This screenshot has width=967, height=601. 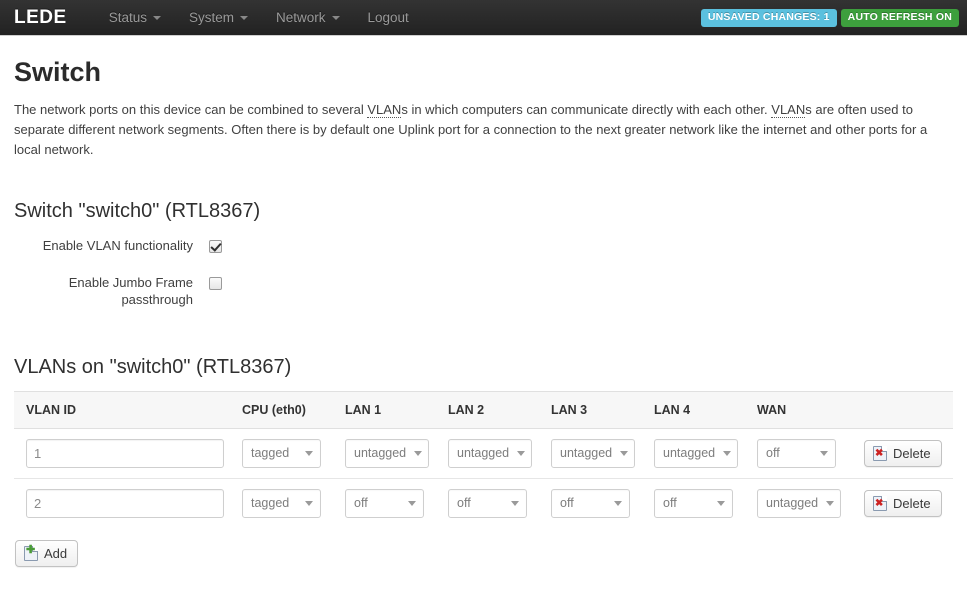 I want to click on lan1-port-value: off, so click(x=361, y=503).